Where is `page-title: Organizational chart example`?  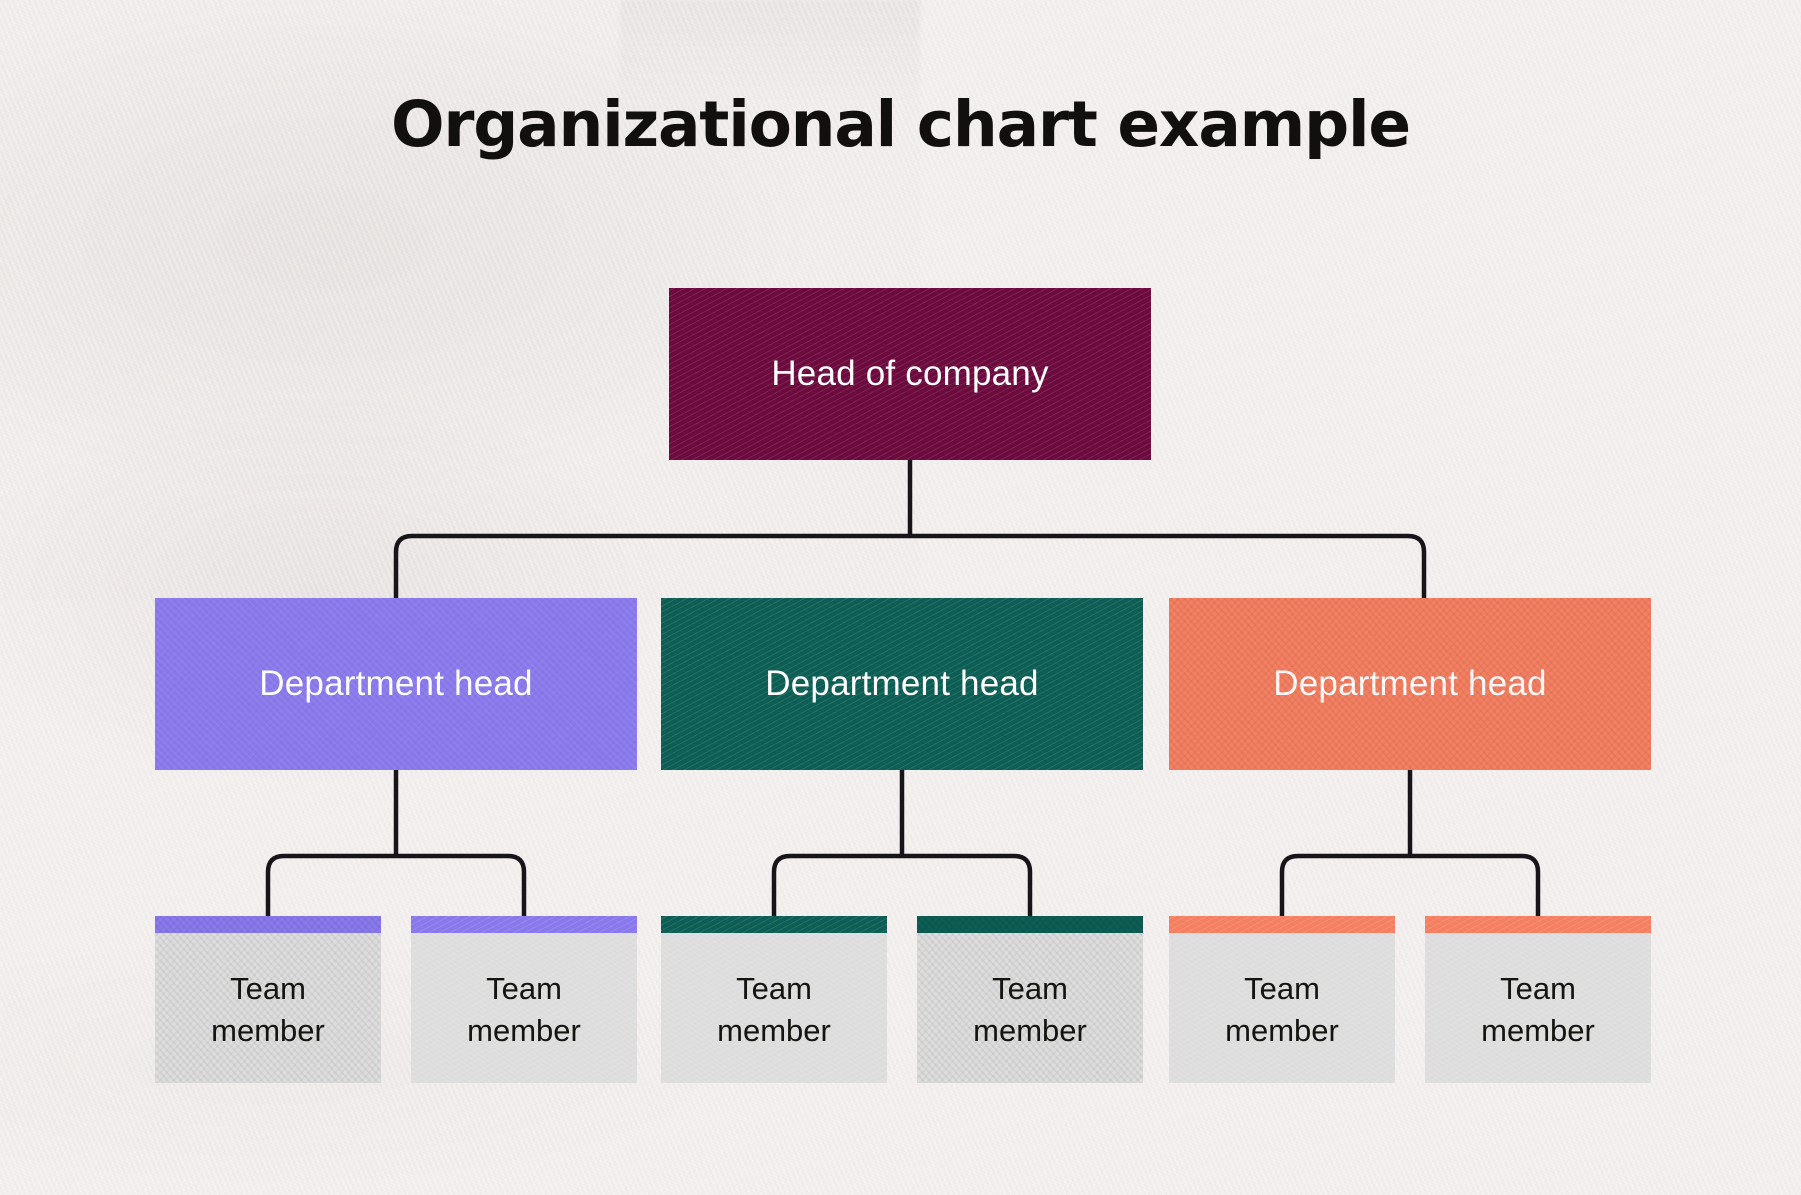
page-title: Organizational chart example is located at coordinates (901, 124).